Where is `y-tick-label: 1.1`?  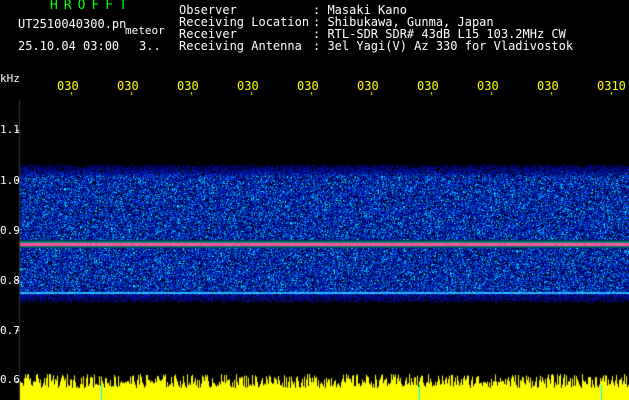
y-tick-label: 1.1 is located at coordinates (10, 129).